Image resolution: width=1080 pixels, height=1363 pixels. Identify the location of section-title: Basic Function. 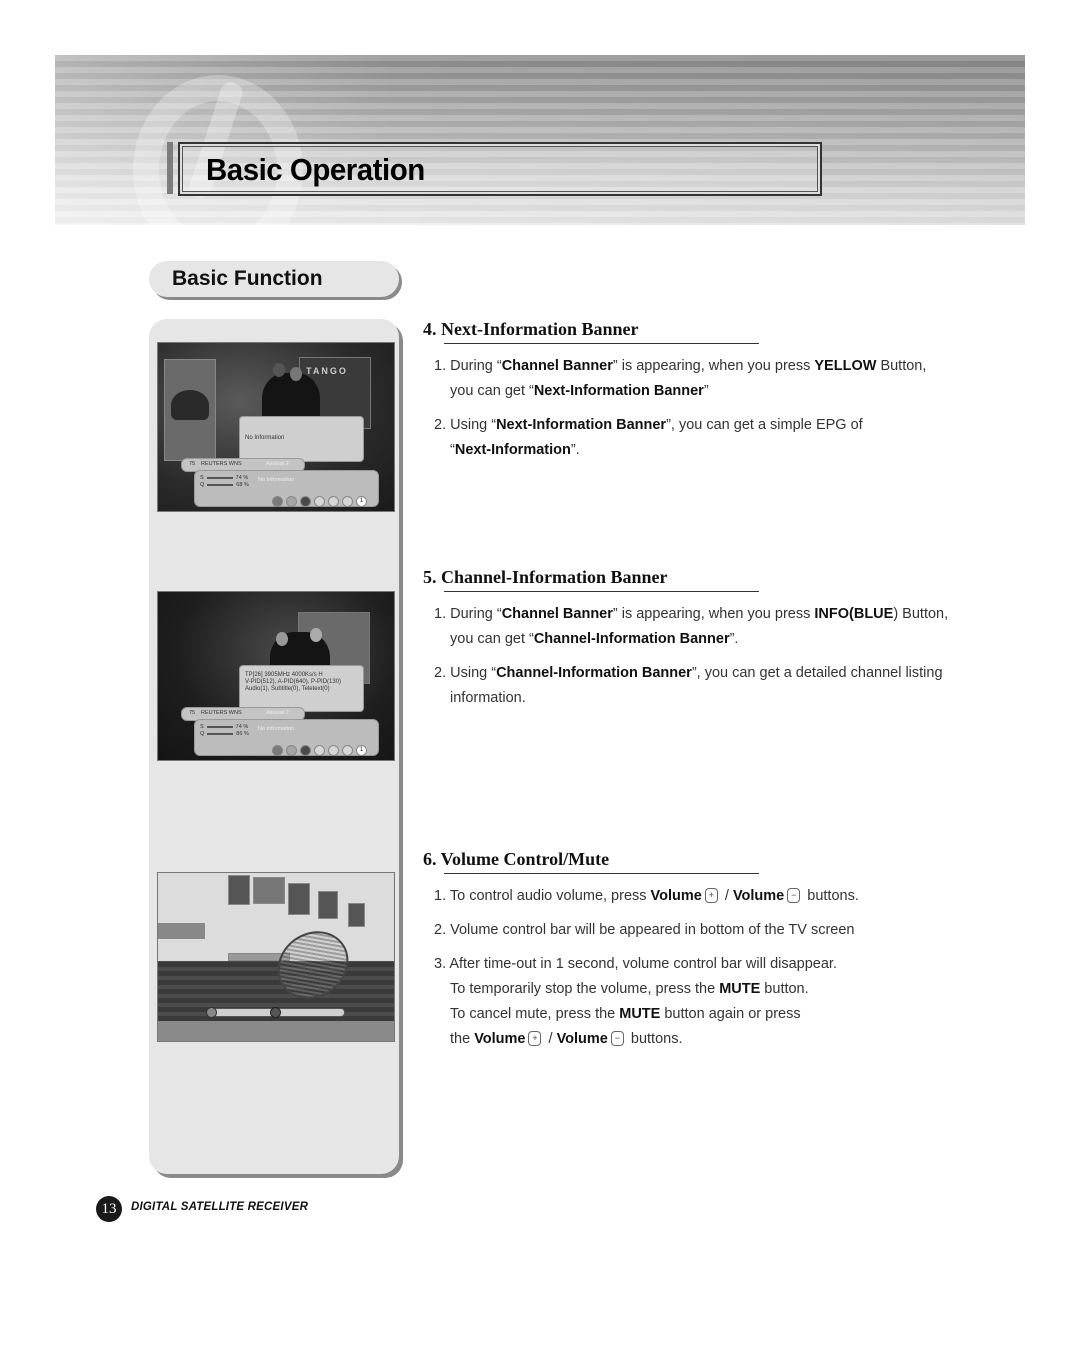
(247, 278).